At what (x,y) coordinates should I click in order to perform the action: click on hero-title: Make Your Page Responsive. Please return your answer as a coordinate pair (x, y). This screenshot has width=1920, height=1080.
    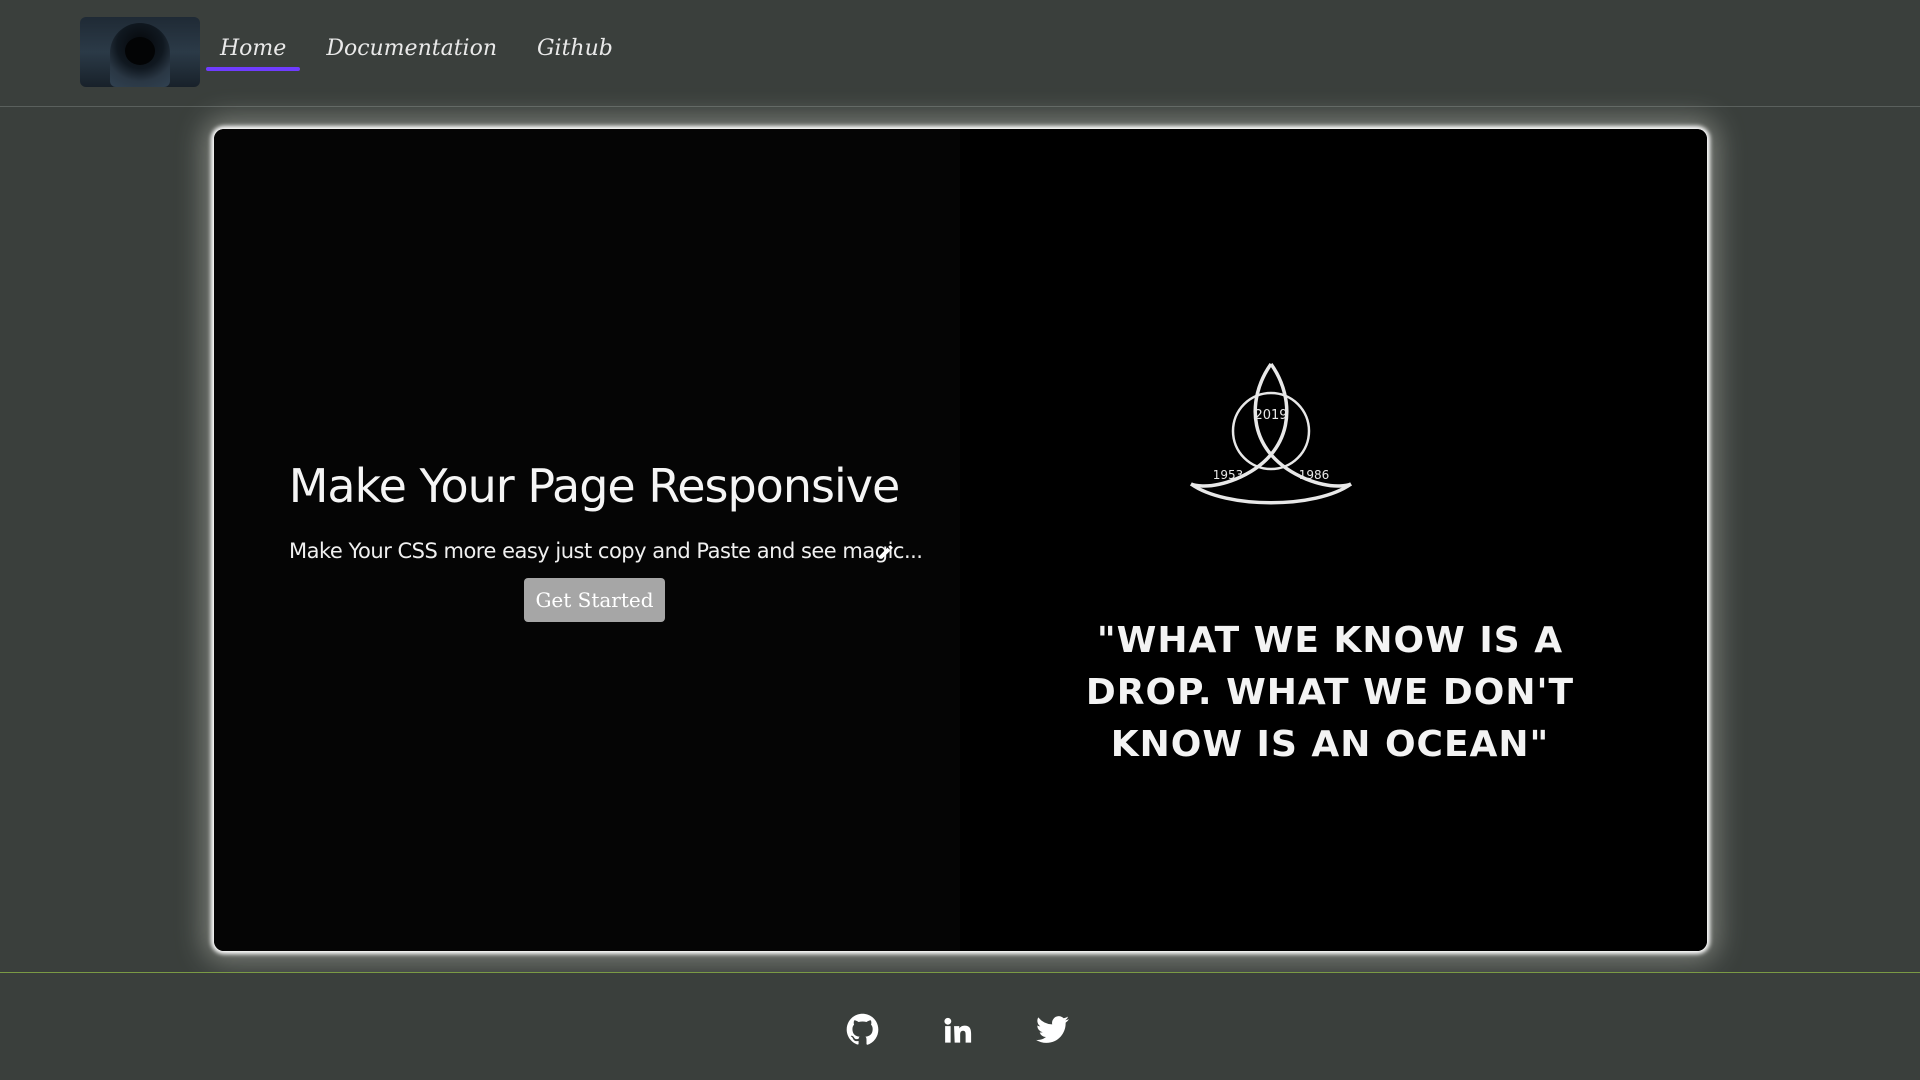
    Looking at the image, I should click on (594, 486).